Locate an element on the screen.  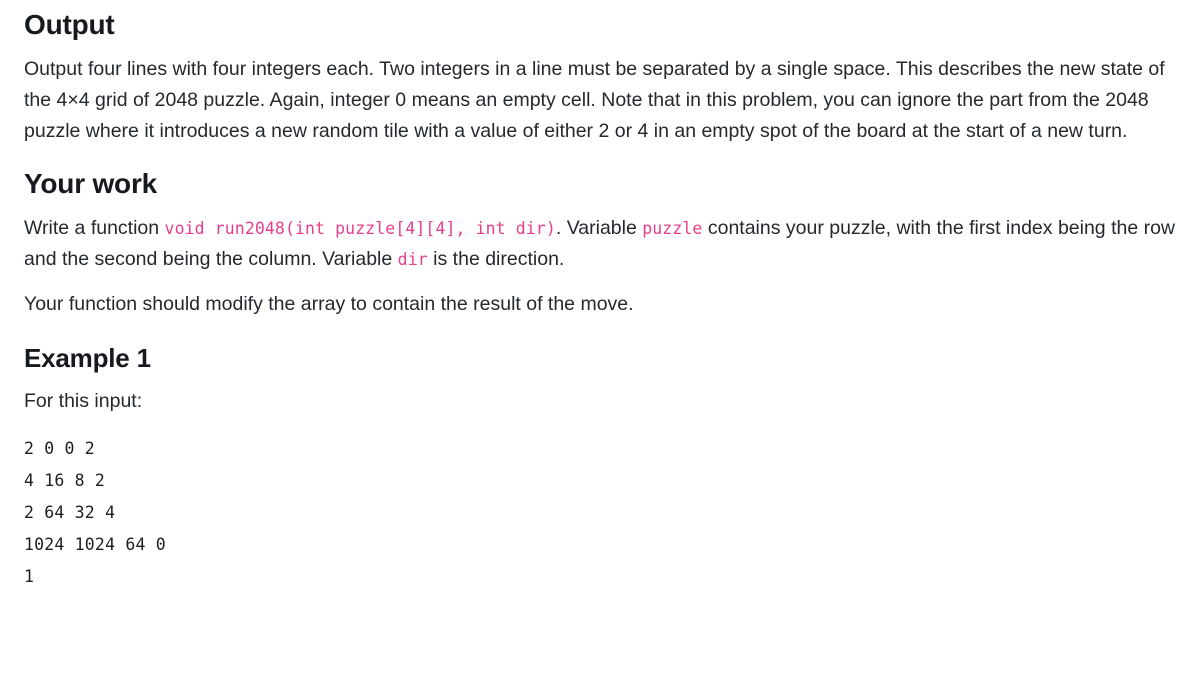
your-work-mid-text-1: . Variable is located at coordinates (599, 228).